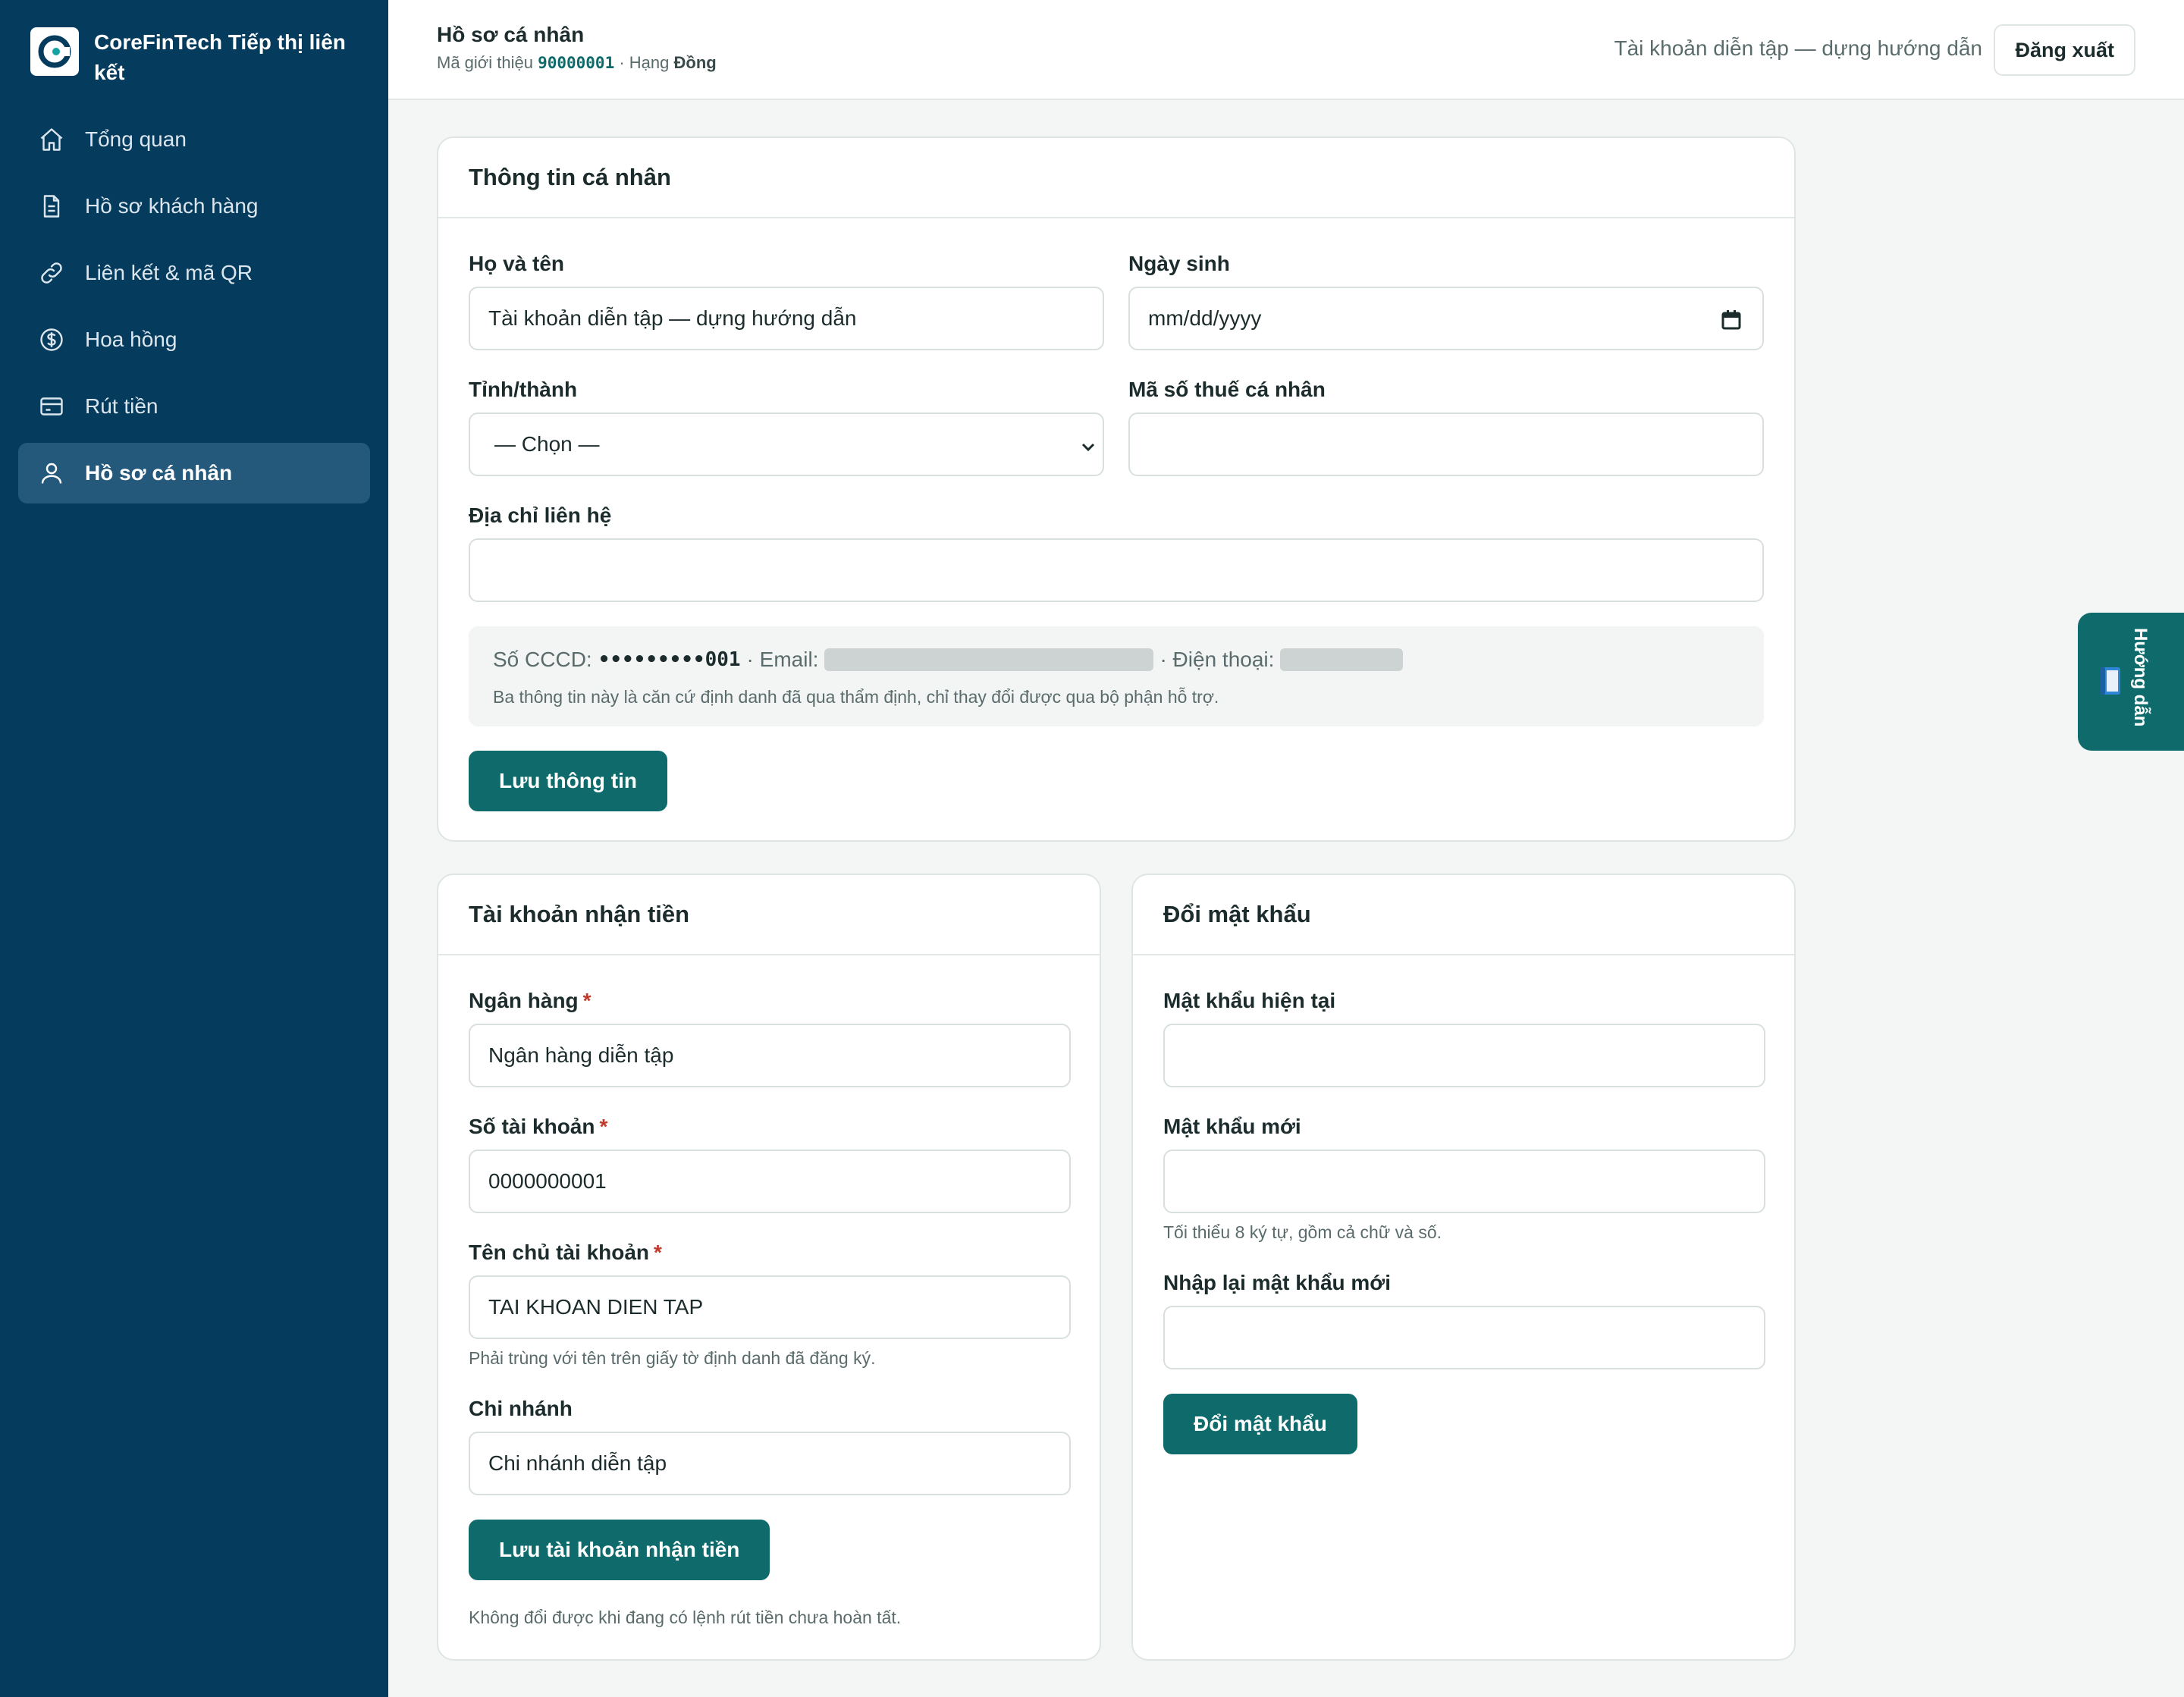  What do you see at coordinates (547, 1181) in the screenshot?
I see `account-number-value: 0000000001` at bounding box center [547, 1181].